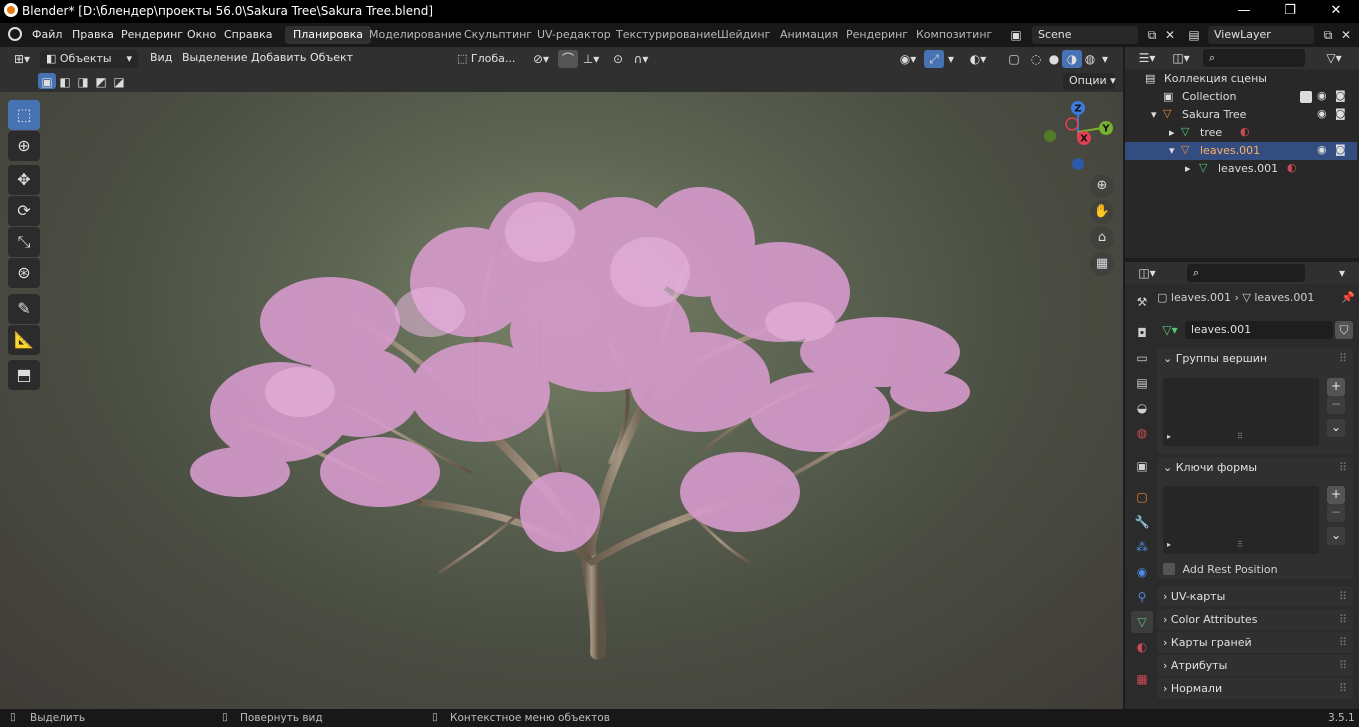  I want to click on options-dropdown: Опции ▾, so click(1089, 81).